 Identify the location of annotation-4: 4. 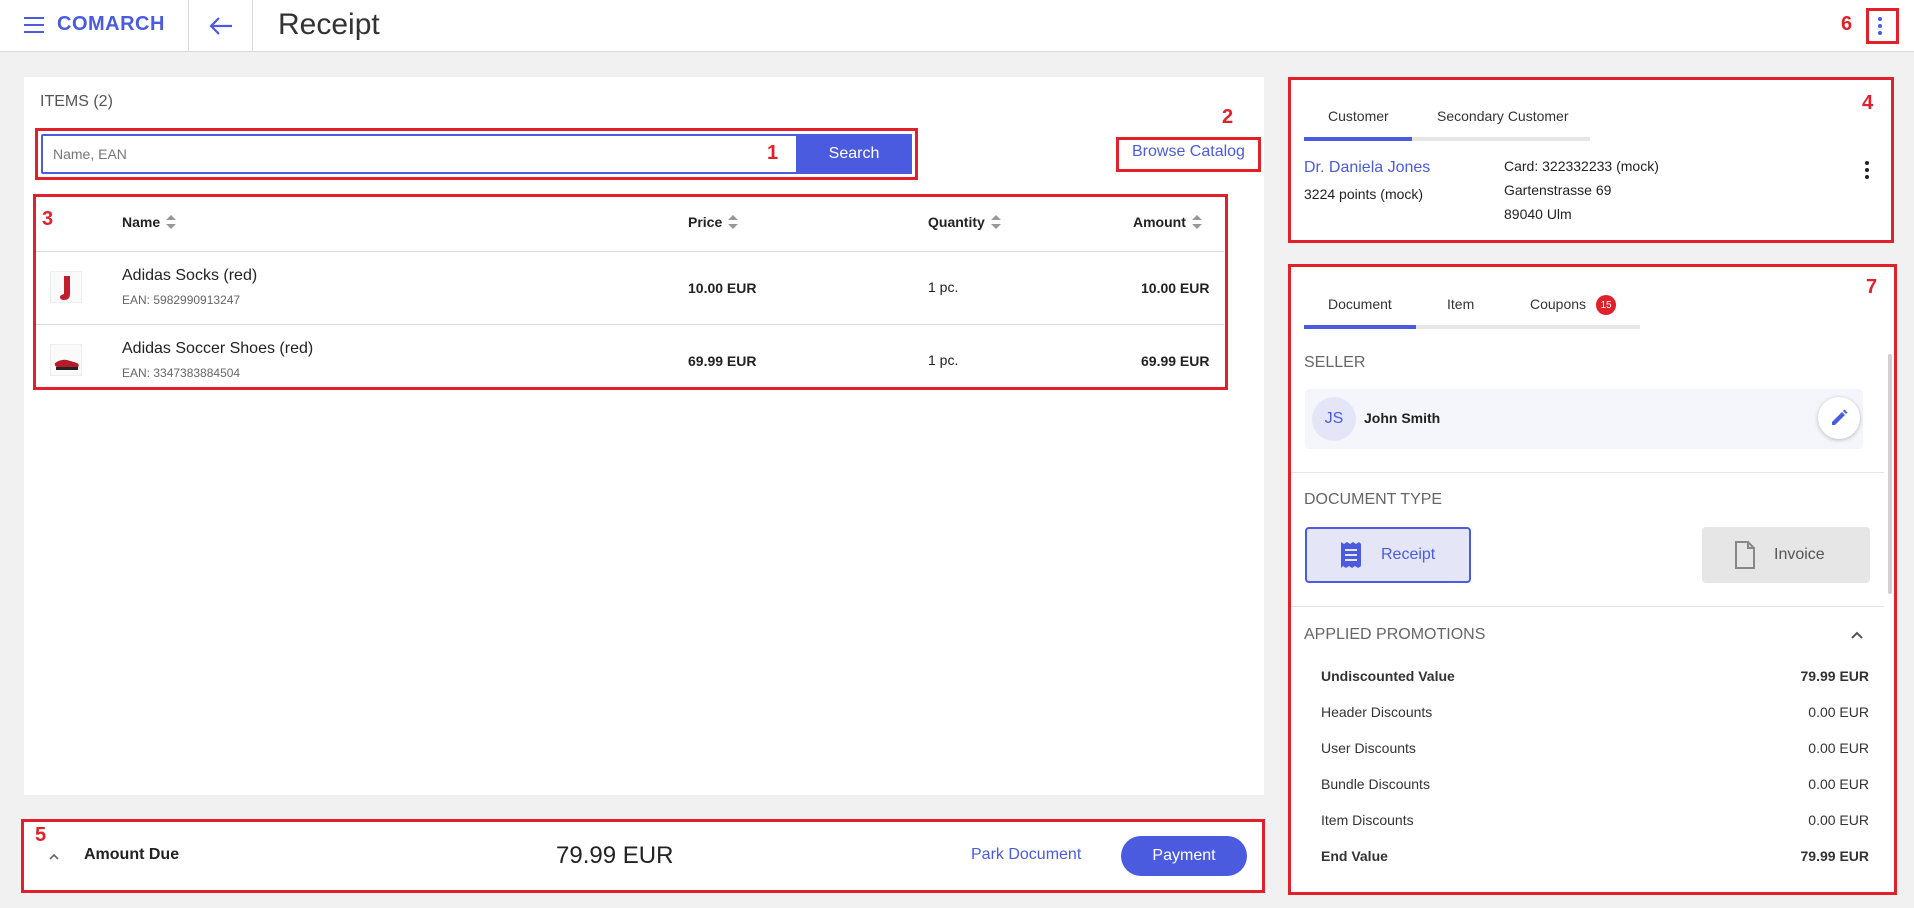
(1868, 103).